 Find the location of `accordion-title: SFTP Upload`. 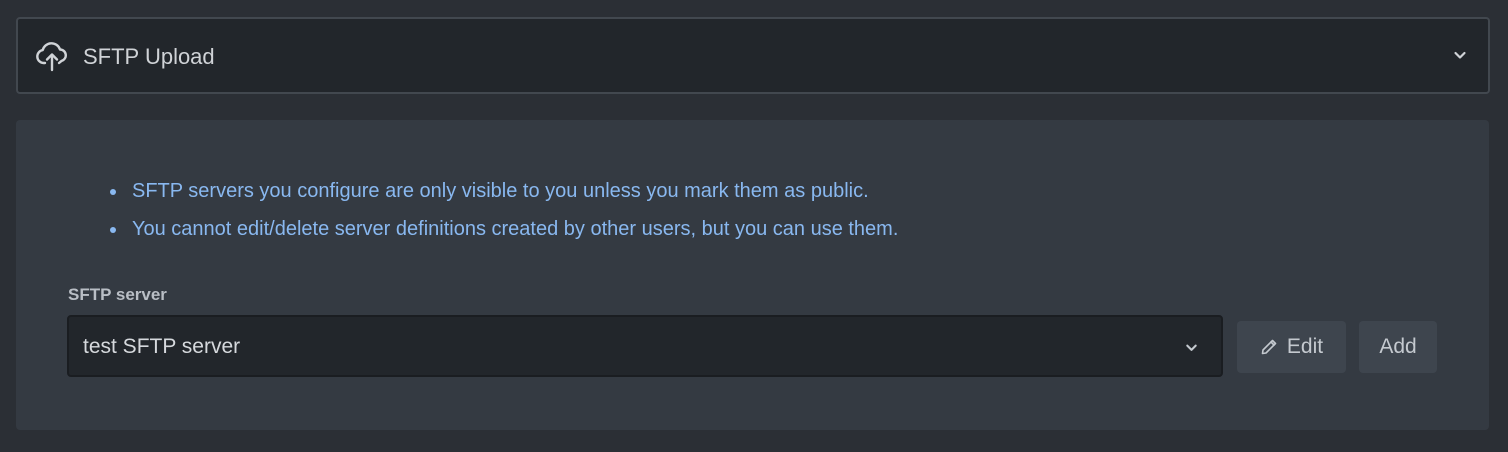

accordion-title: SFTP Upload is located at coordinates (149, 56).